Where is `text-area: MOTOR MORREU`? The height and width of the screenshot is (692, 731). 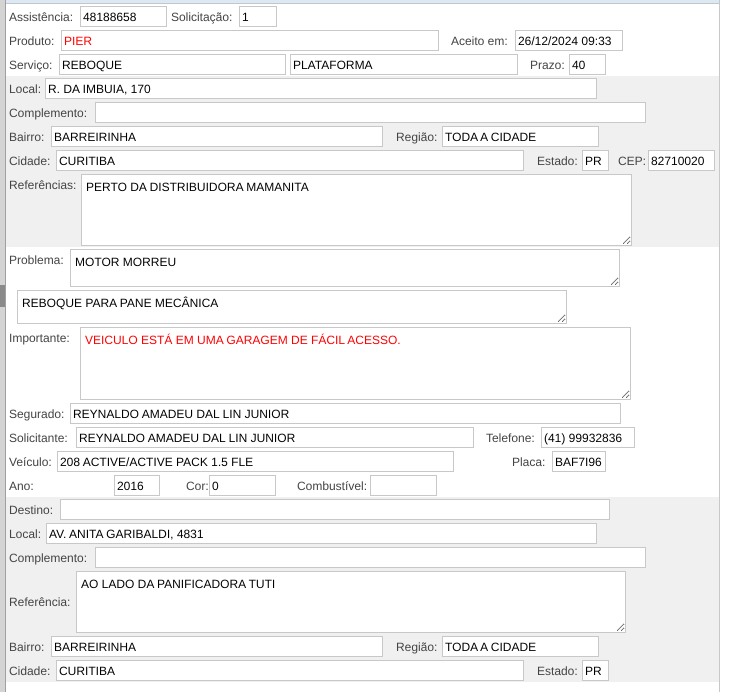 text-area: MOTOR MORREU is located at coordinates (345, 268).